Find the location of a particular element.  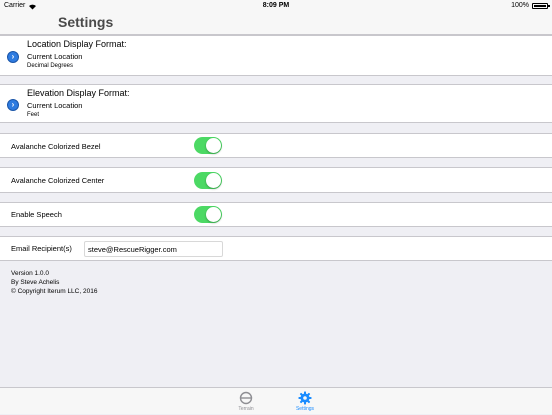

speech-toggle-label: Enable Speech is located at coordinates (36, 214).